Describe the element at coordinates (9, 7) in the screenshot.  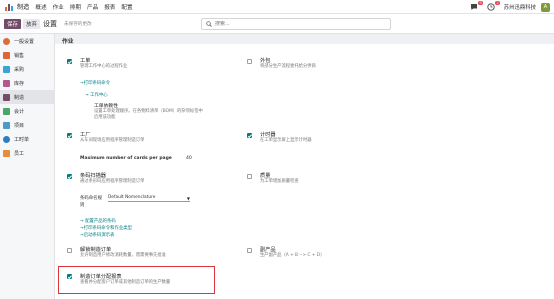
I see `apps-menu-icon` at that location.